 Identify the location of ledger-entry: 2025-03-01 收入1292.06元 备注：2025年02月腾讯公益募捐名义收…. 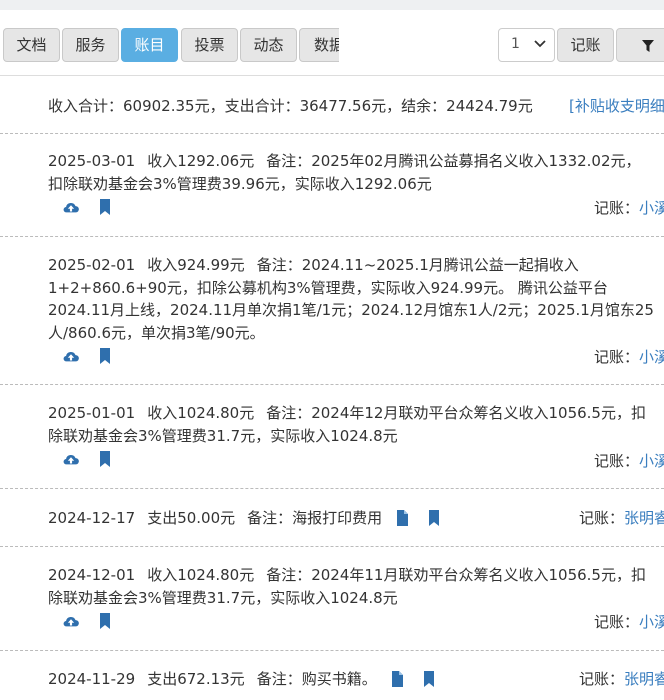
(356, 183).